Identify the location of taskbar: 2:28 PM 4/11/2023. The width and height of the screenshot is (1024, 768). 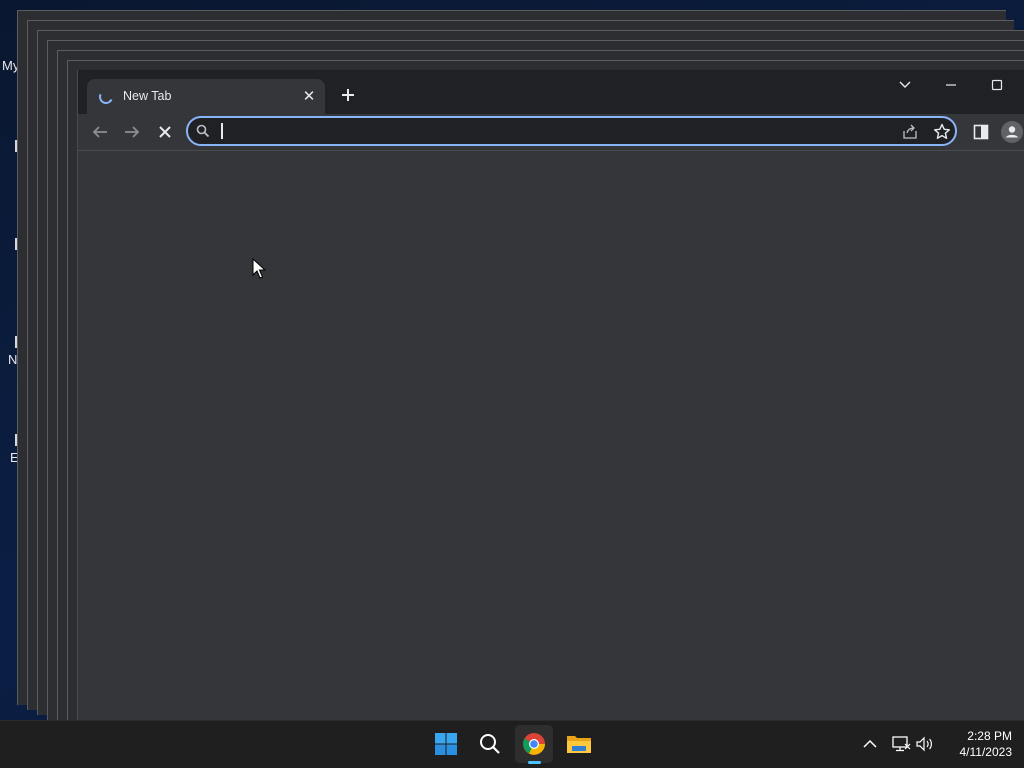
(512, 744).